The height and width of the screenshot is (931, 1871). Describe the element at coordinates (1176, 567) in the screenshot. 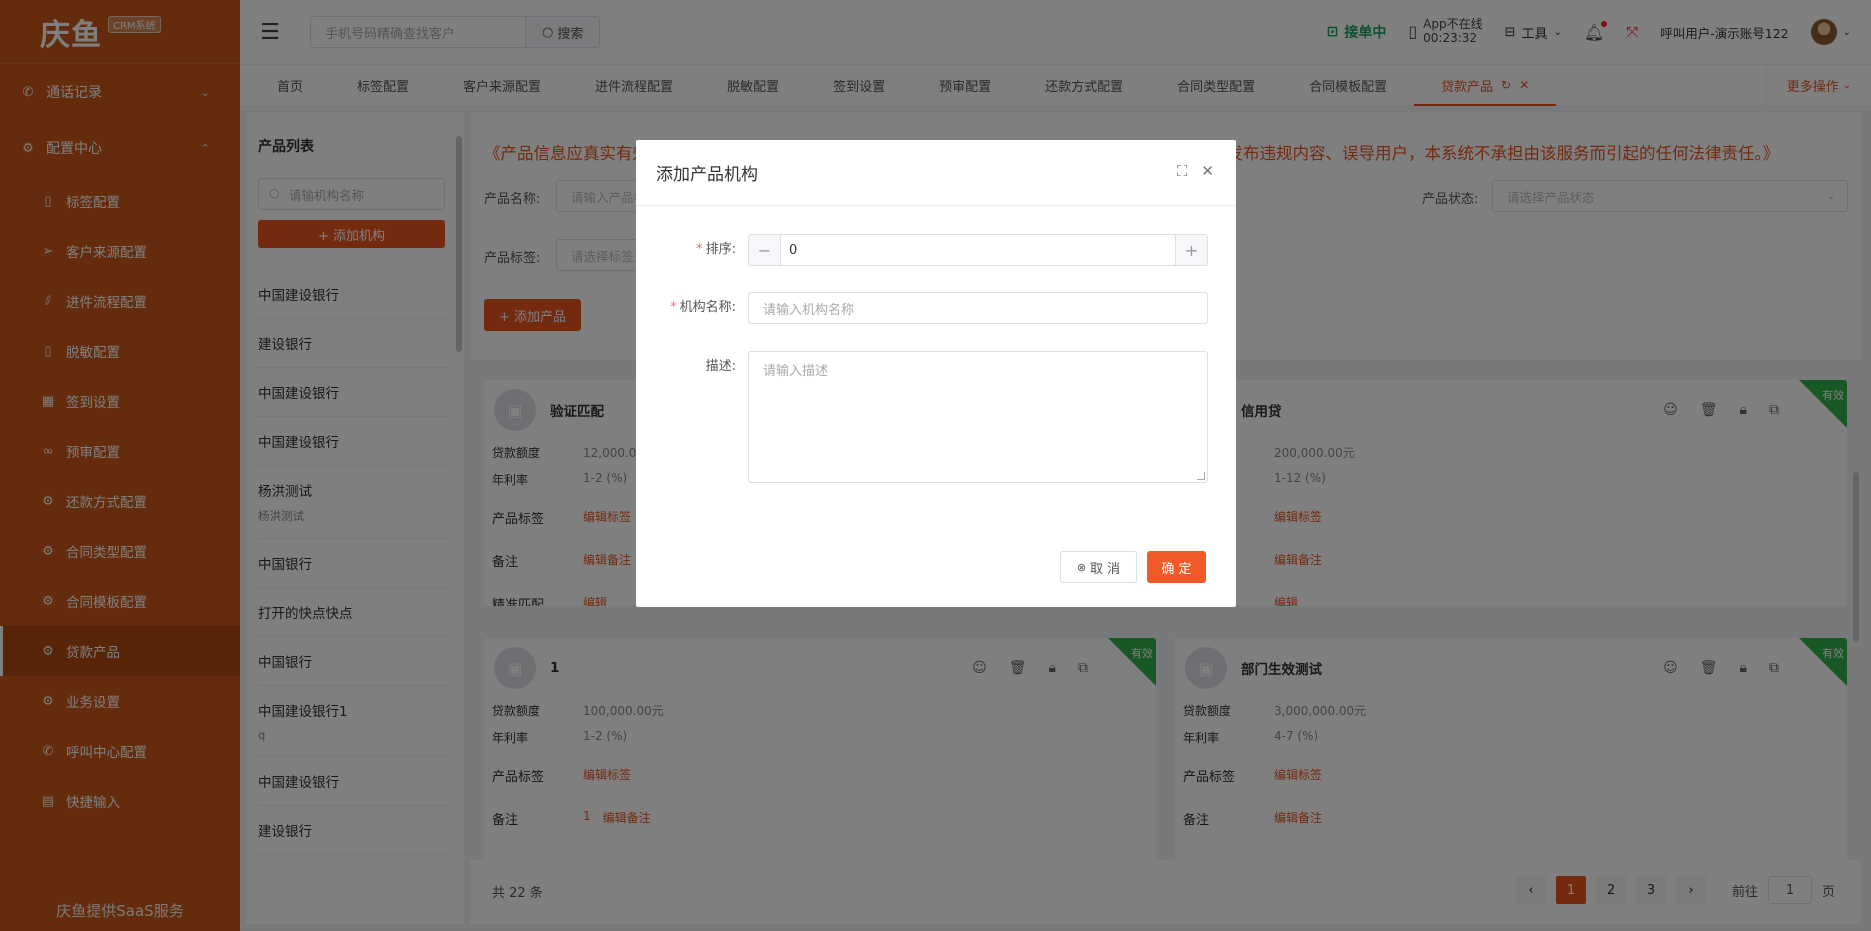

I see `confirm-button: 确 定` at that location.